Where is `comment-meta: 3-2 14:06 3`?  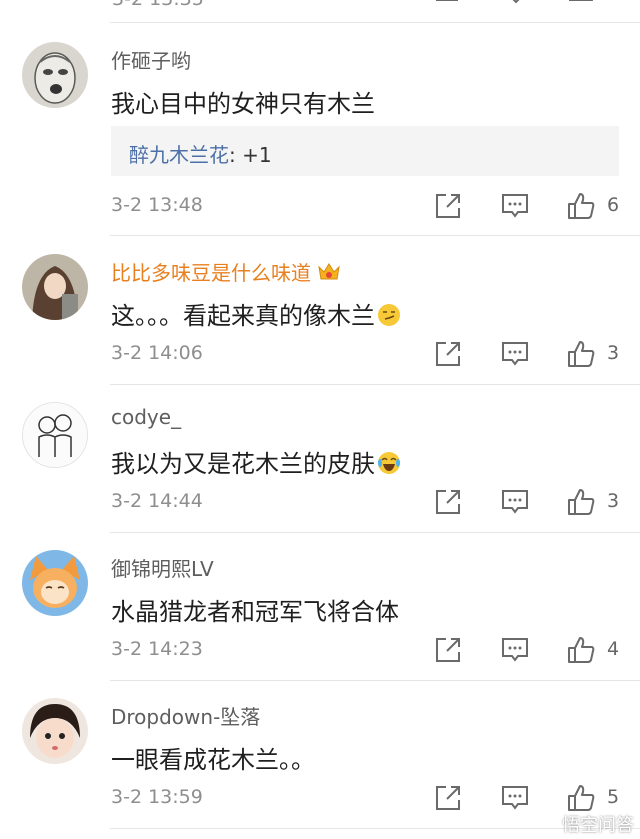 comment-meta: 3-2 14:06 3 is located at coordinates (320, 355).